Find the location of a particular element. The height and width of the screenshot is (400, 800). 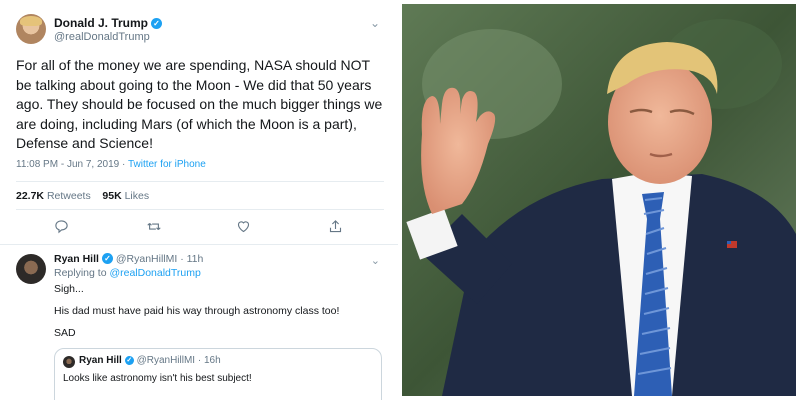

tweet-actions is located at coordinates (200, 228).